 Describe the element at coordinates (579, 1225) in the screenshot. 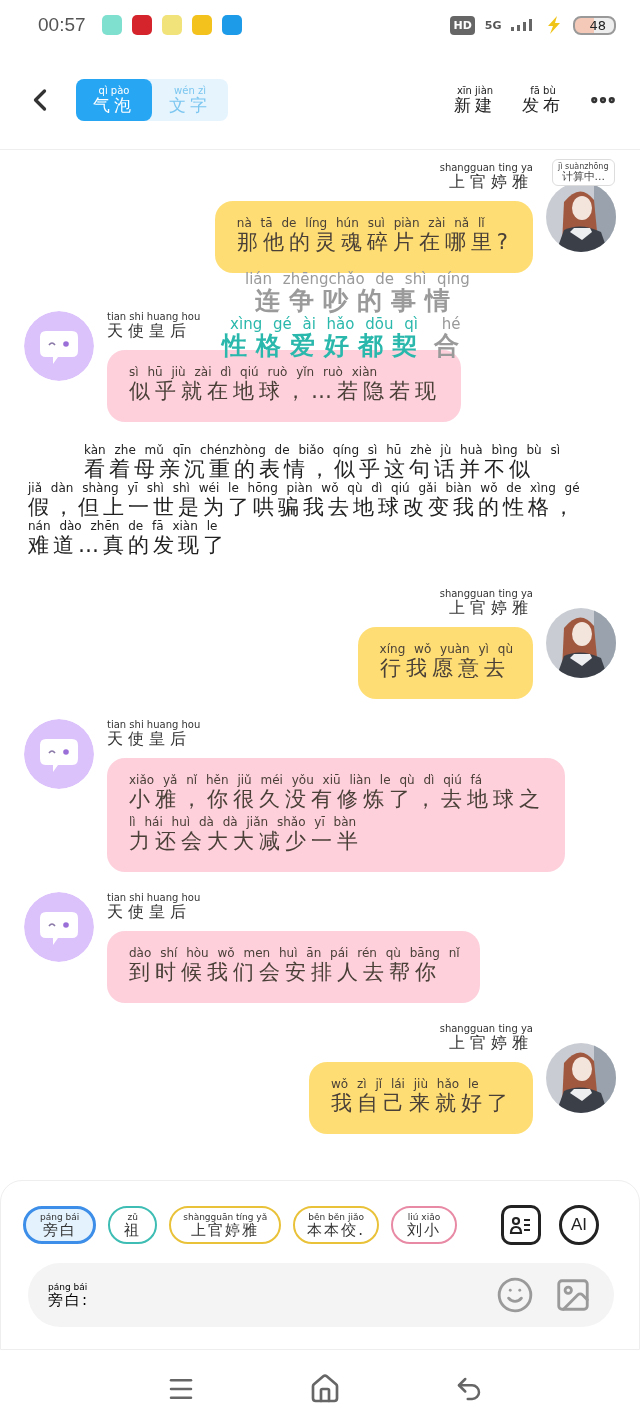

I see `ai-button: AI` at that location.